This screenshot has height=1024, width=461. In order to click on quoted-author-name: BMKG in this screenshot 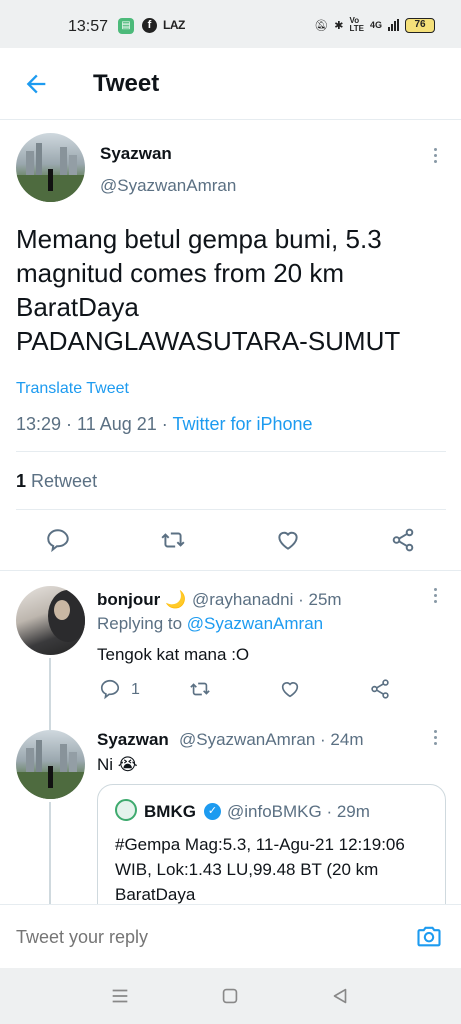, I will do `click(170, 811)`.